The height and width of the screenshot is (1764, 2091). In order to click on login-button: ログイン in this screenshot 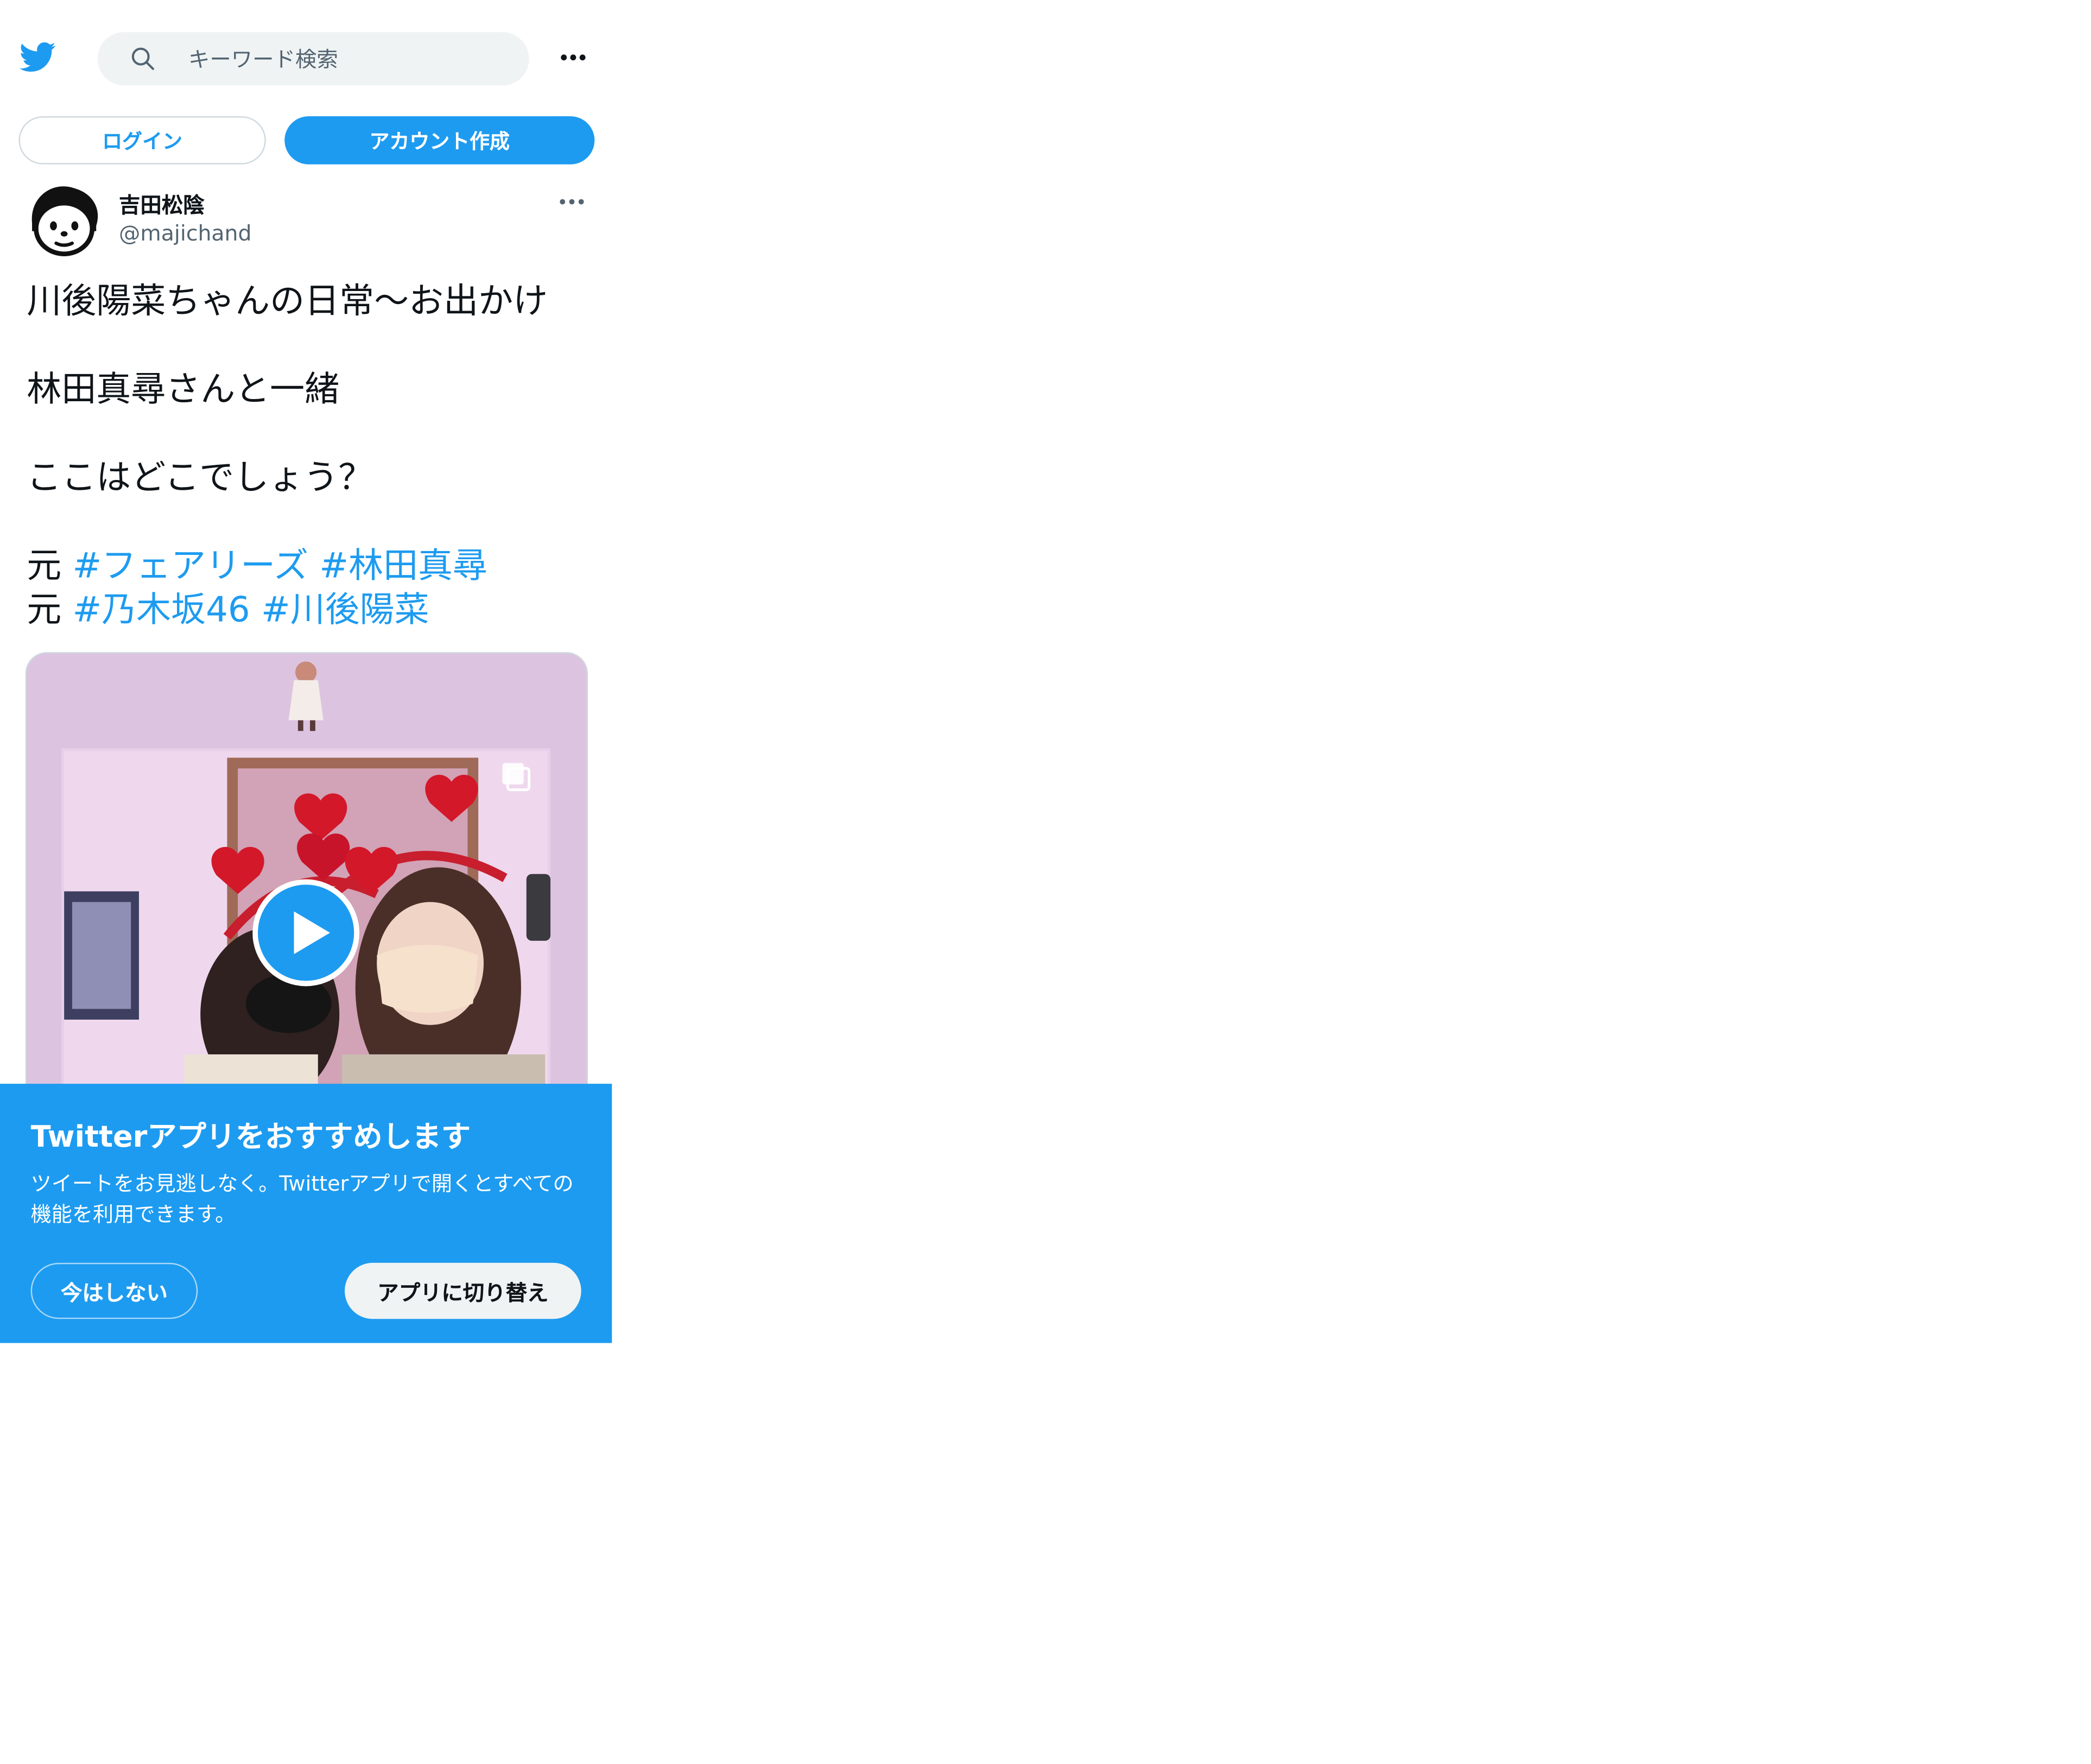, I will do `click(142, 141)`.